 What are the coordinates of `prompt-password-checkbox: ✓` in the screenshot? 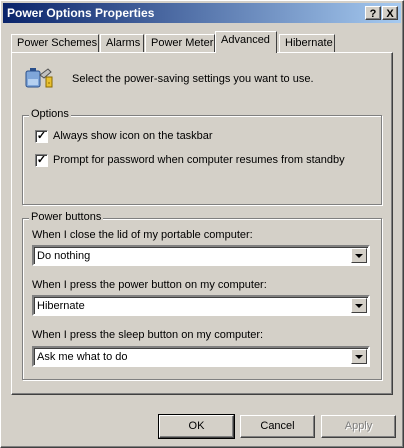 It's located at (41, 160).